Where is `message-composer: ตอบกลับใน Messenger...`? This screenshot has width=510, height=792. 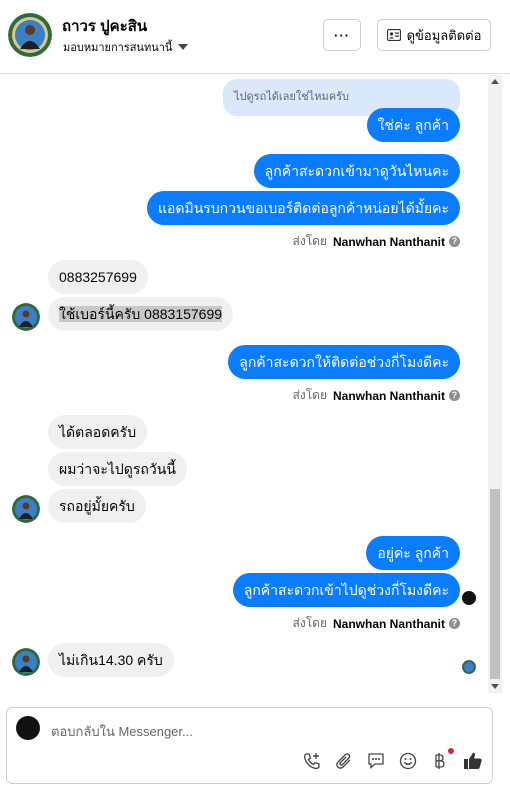
message-composer: ตอบกลับใน Messenger... is located at coordinates (249, 745).